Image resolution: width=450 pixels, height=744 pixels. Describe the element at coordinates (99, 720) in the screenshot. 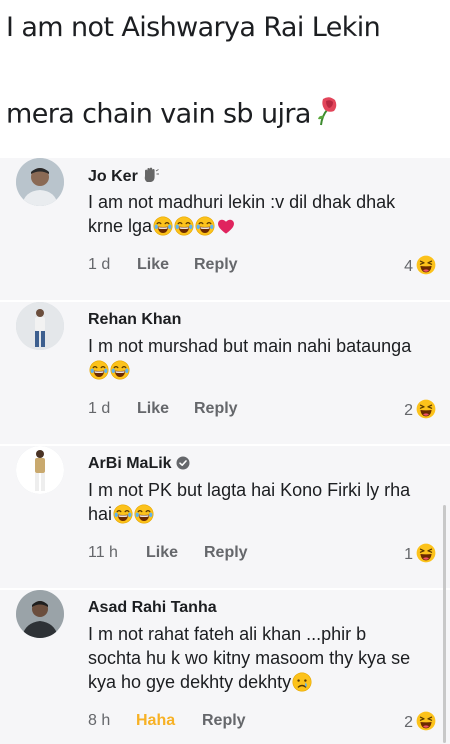

I see `comment-time: 8 h` at that location.